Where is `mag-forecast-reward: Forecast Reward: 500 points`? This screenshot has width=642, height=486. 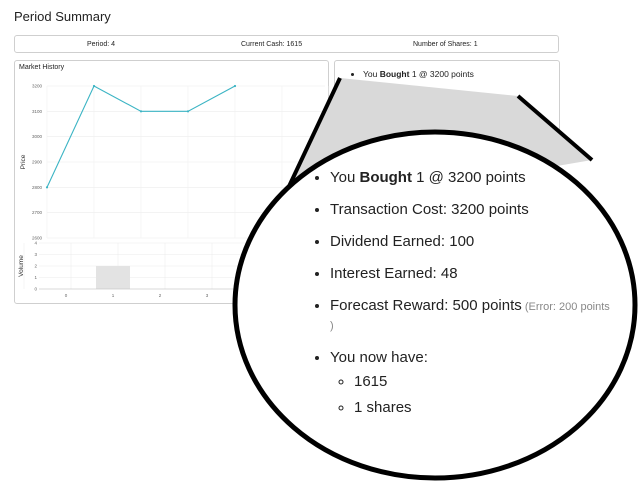 mag-forecast-reward: Forecast Reward: 500 points is located at coordinates (426, 305).